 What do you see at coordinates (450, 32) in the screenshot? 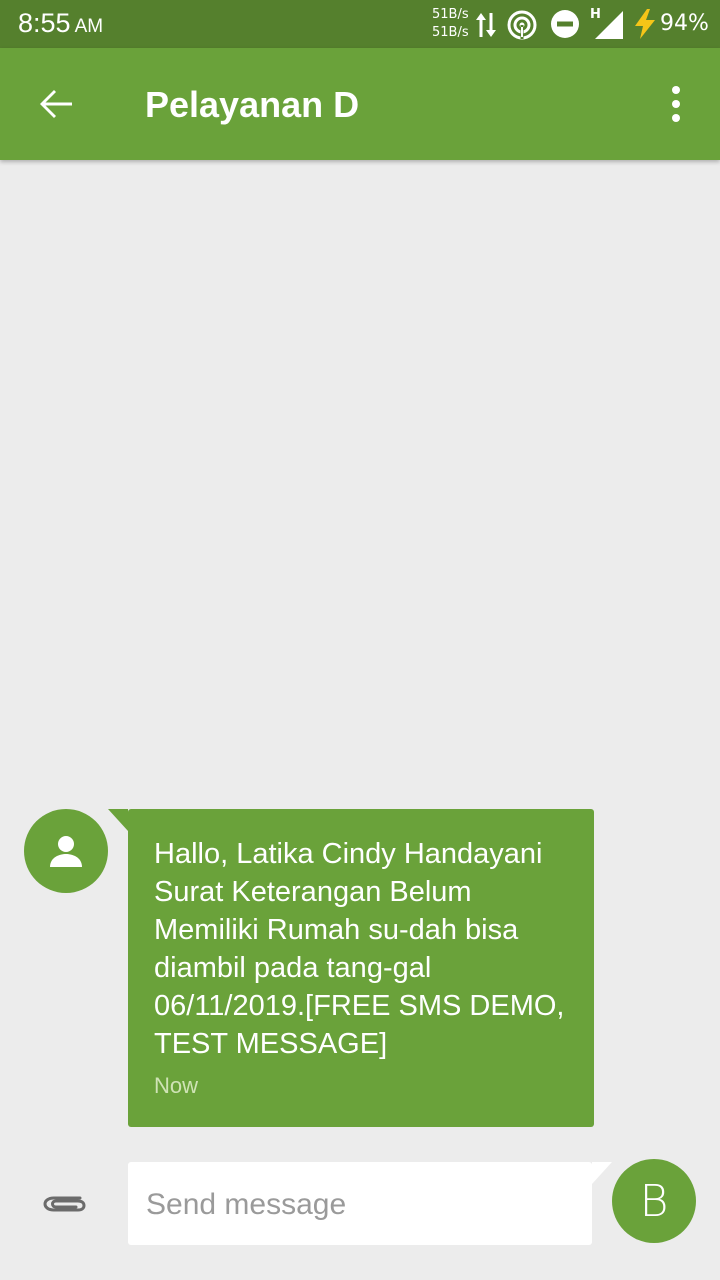
I see `network-speed-down: 51B/s` at bounding box center [450, 32].